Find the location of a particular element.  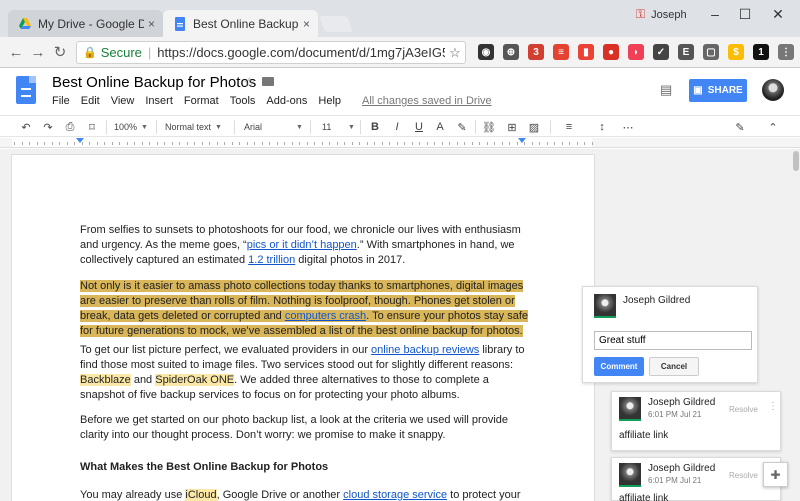

inline-link: pics or it didn’t happen is located at coordinates (302, 245).